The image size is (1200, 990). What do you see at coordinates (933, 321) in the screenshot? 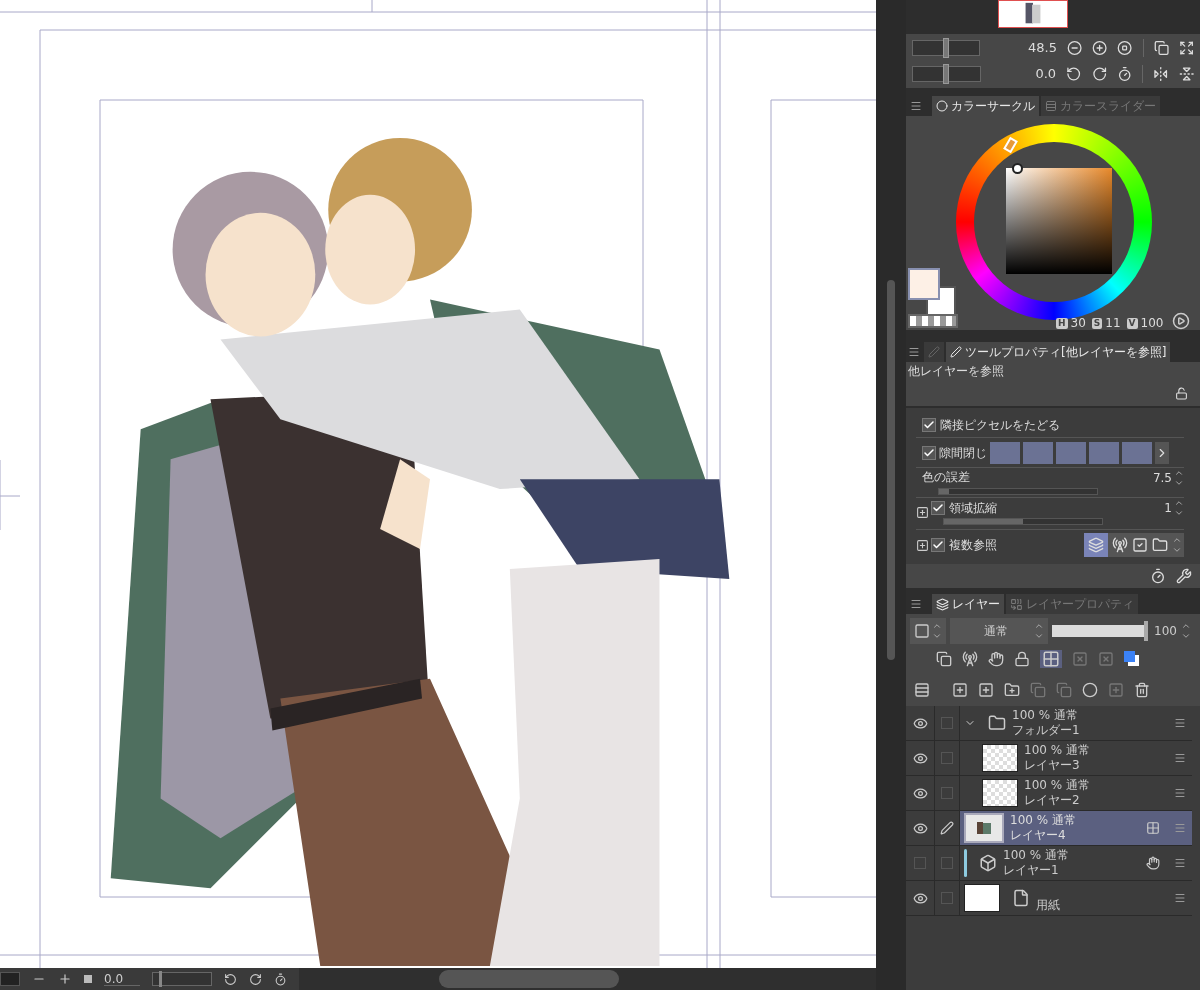
I see `transparent-color-swatch` at bounding box center [933, 321].